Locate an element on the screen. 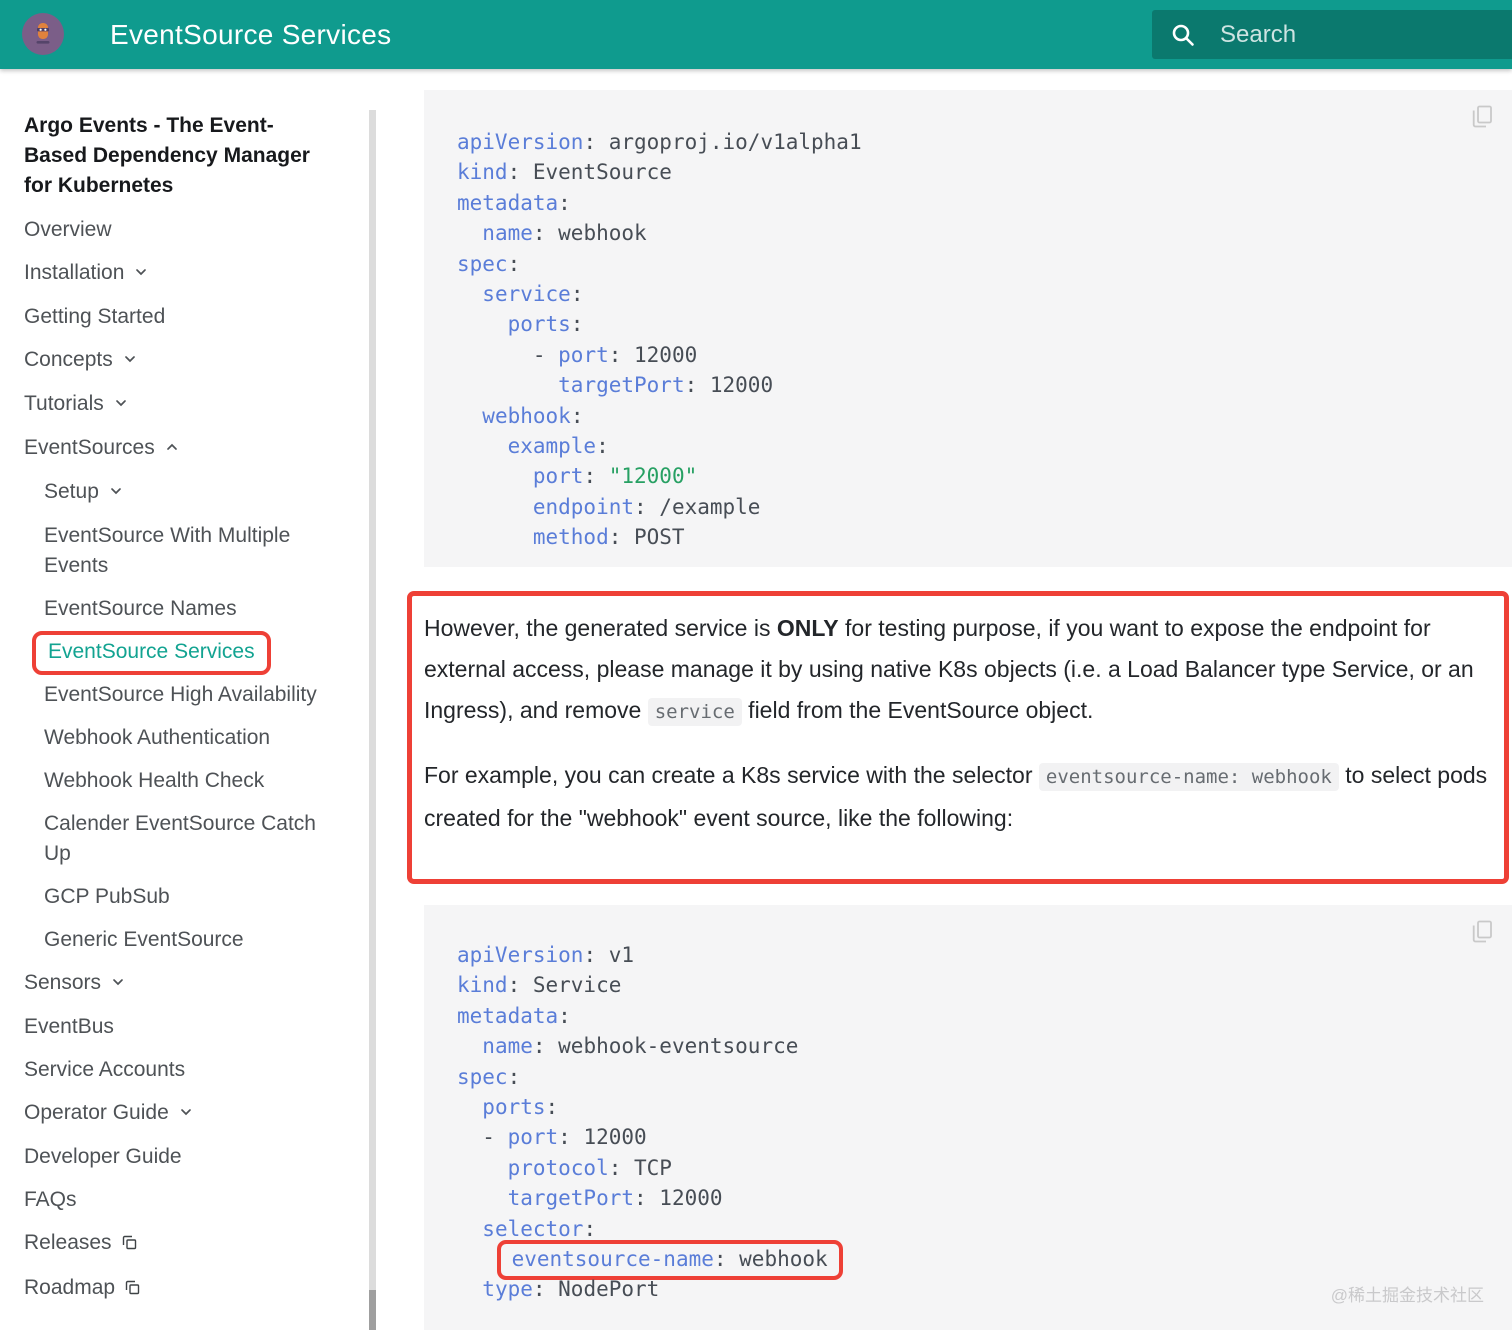 The height and width of the screenshot is (1330, 1512). sidebar-item-overview: Overview is located at coordinates (175, 230).